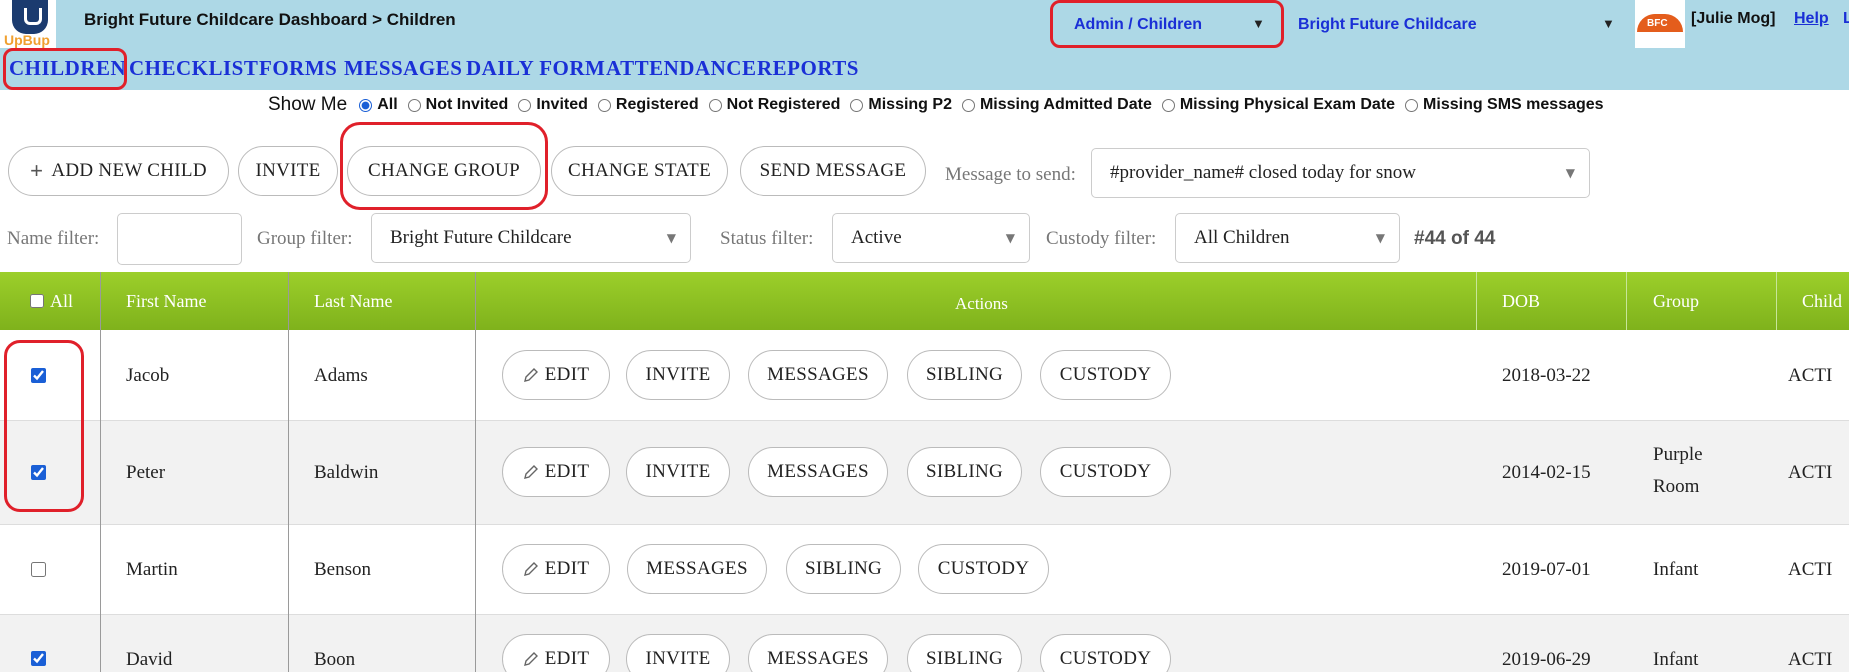  I want to click on provider-avatar: BFC, so click(1660, 24).